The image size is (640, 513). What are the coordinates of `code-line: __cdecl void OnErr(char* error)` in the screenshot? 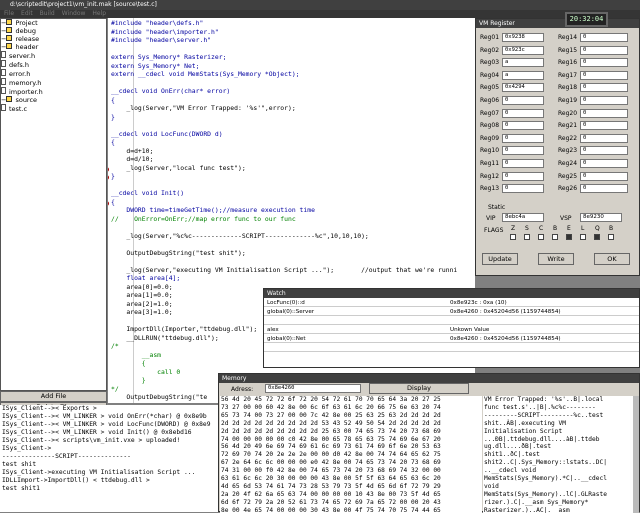 It's located at (171, 91).